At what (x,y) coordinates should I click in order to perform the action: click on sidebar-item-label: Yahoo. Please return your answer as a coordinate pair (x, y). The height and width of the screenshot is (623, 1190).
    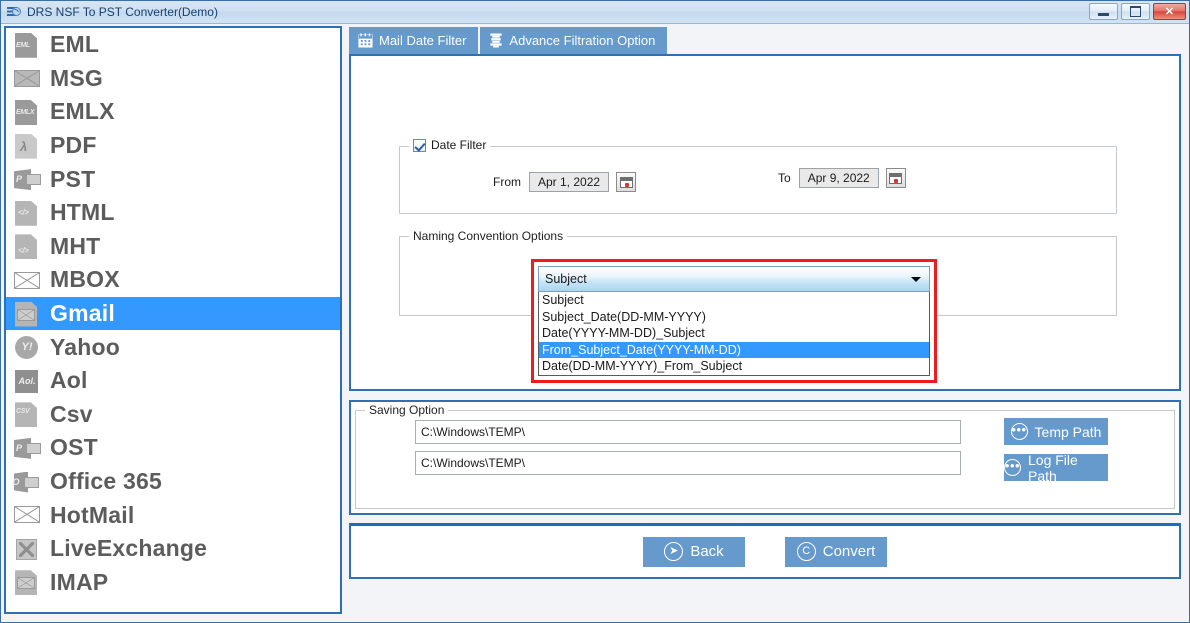
    Looking at the image, I should click on (85, 346).